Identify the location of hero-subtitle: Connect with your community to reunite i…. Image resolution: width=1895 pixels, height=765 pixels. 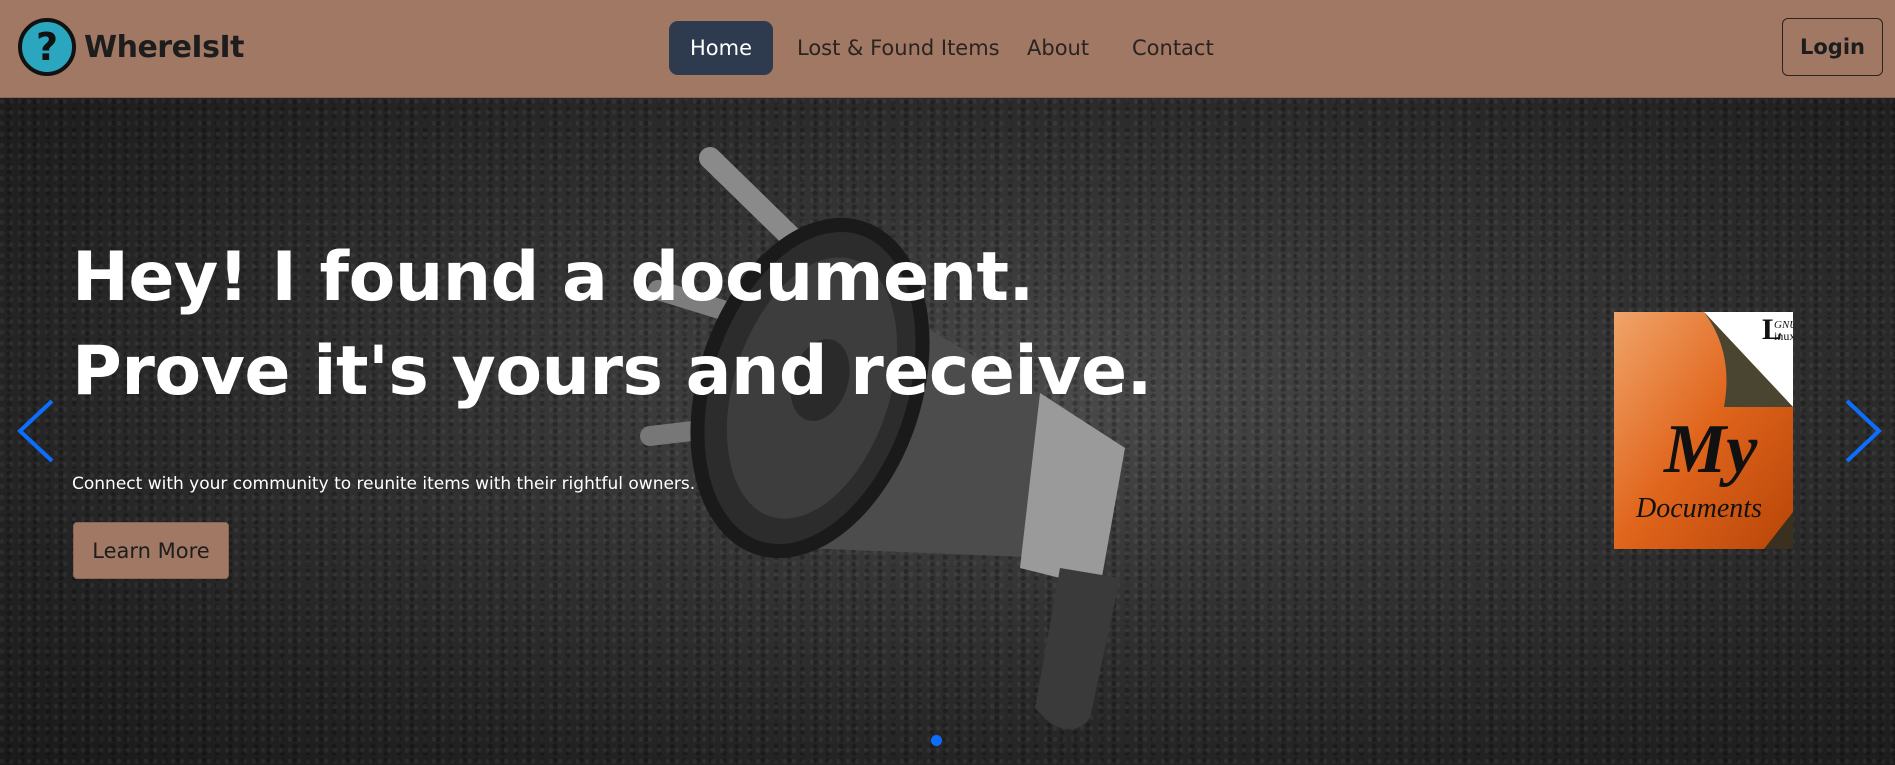
(384, 484).